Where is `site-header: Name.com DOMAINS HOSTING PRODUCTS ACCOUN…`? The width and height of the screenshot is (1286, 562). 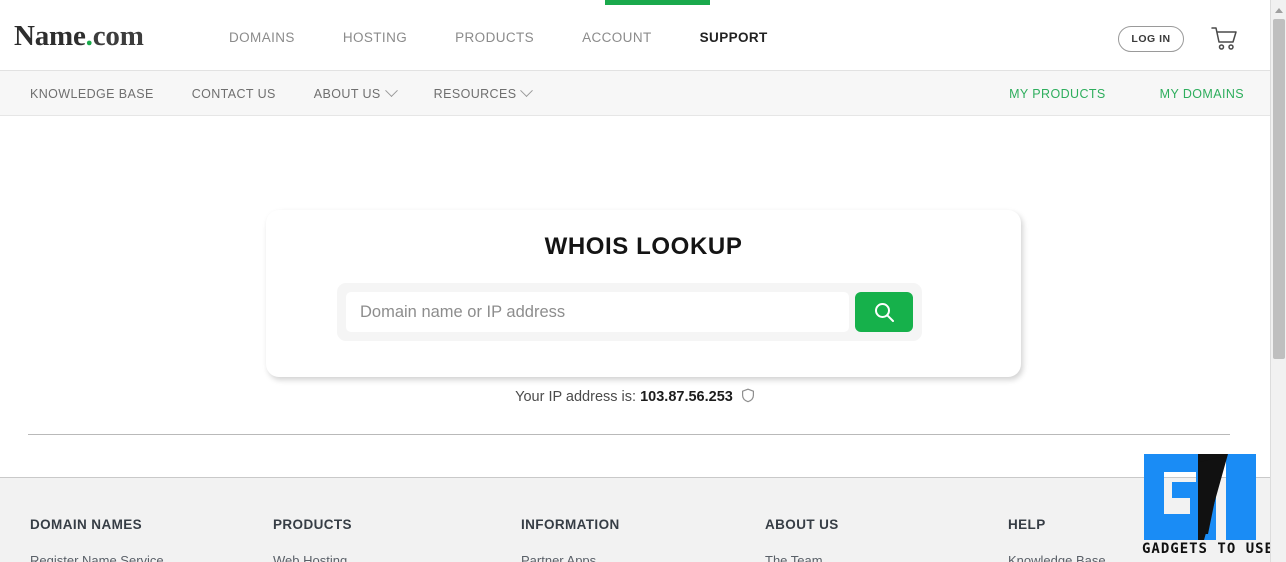 site-header: Name.com DOMAINS HOSTING PRODUCTS ACCOUN… is located at coordinates (635, 35).